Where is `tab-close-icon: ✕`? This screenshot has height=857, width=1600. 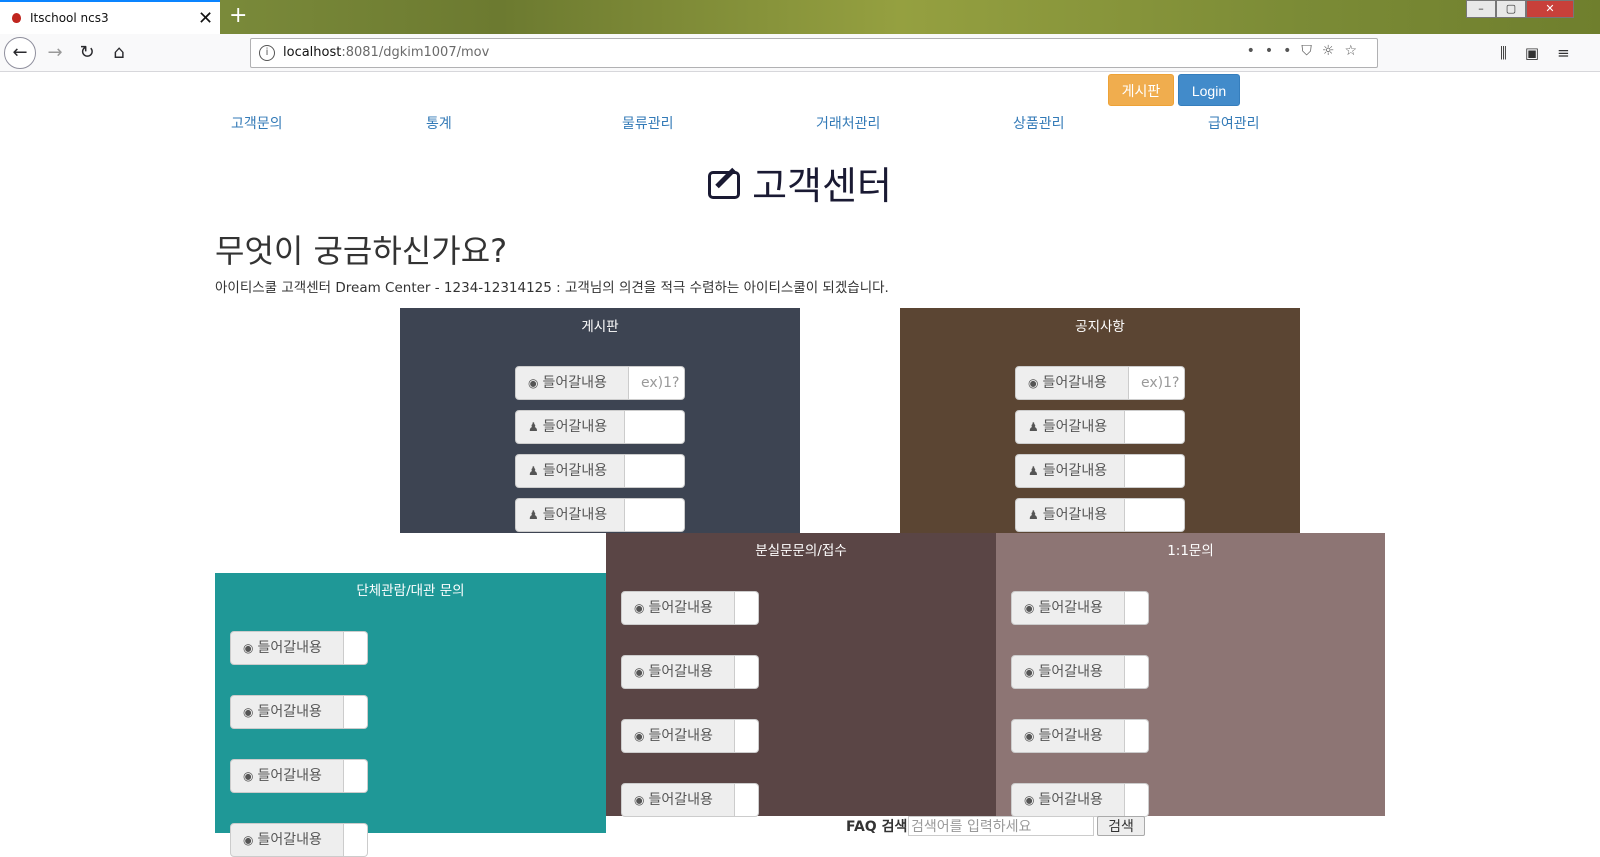 tab-close-icon: ✕ is located at coordinates (205, 18).